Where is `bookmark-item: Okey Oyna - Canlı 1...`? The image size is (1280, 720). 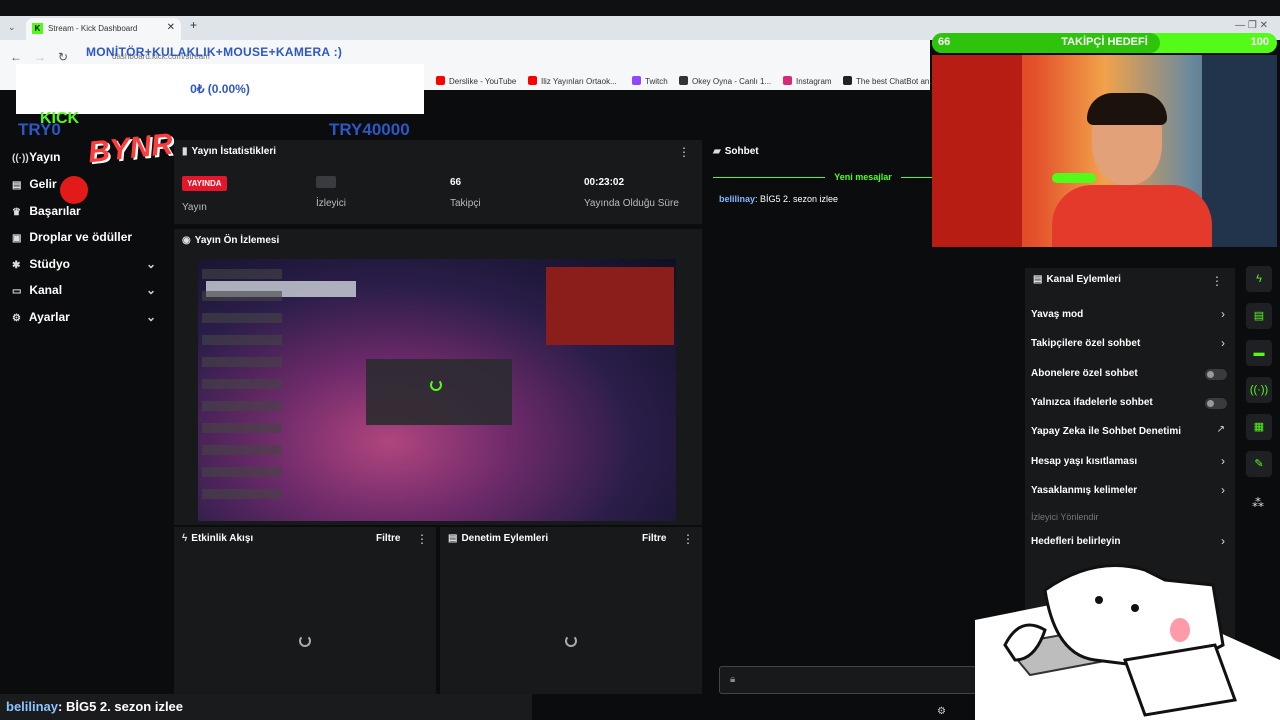
bookmark-item: Okey Oyna - Canlı 1... is located at coordinates (725, 81).